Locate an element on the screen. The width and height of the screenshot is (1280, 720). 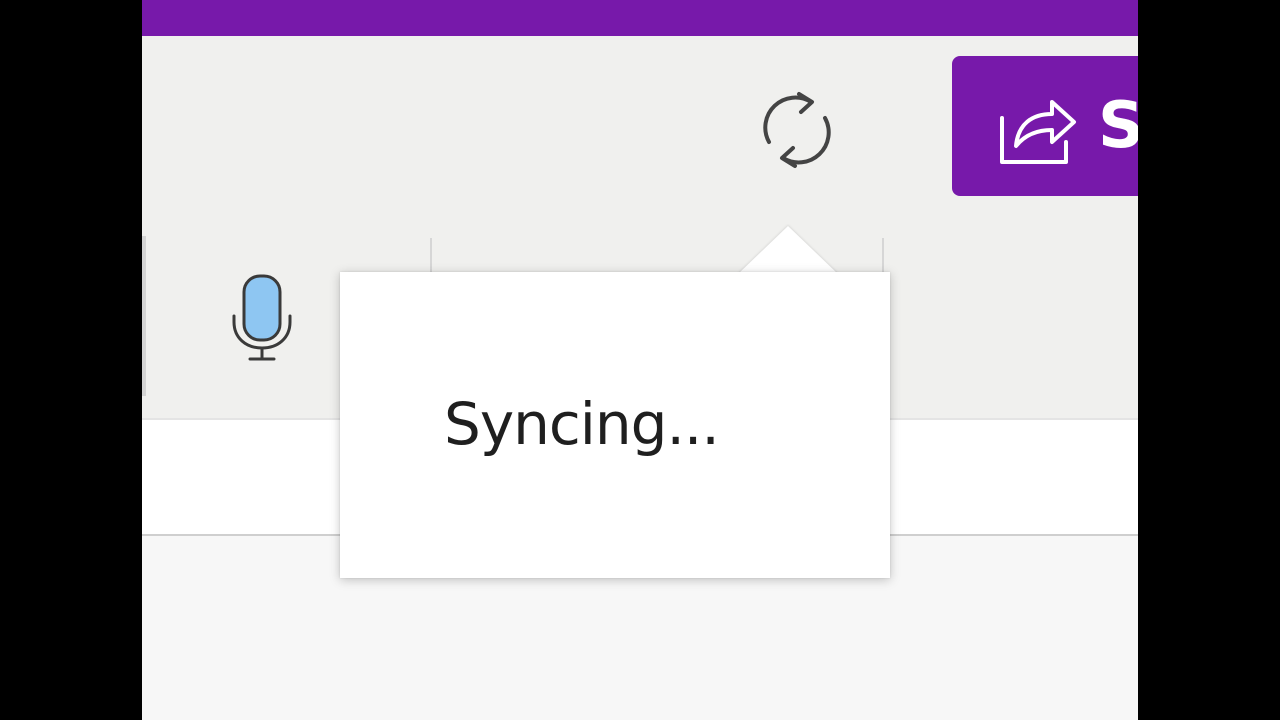
share-label: S is located at coordinates (1118, 126).